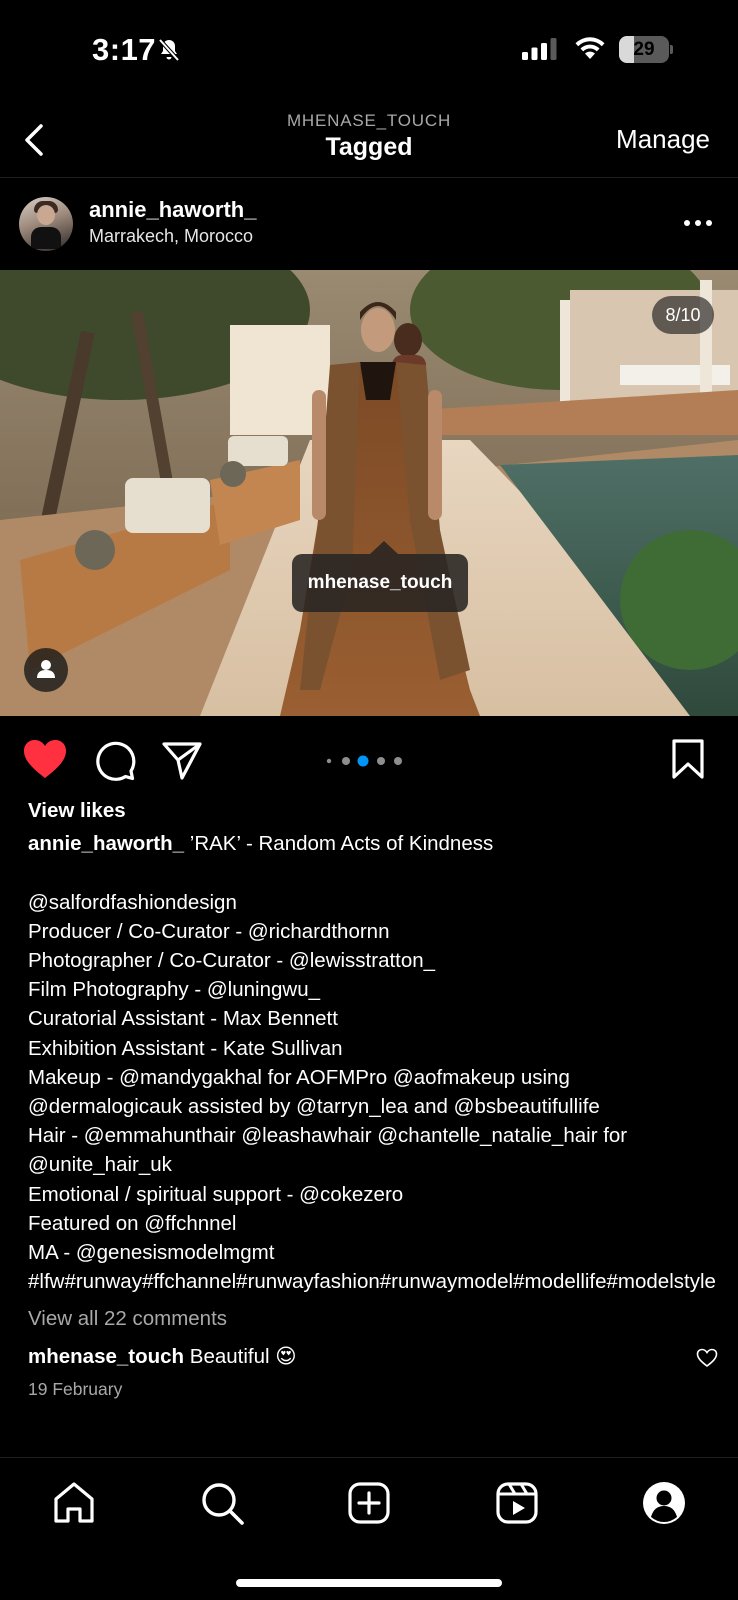 Image resolution: width=738 pixels, height=1600 pixels. What do you see at coordinates (243, 1356) in the screenshot?
I see `comment-text: Beautiful 😍` at bounding box center [243, 1356].